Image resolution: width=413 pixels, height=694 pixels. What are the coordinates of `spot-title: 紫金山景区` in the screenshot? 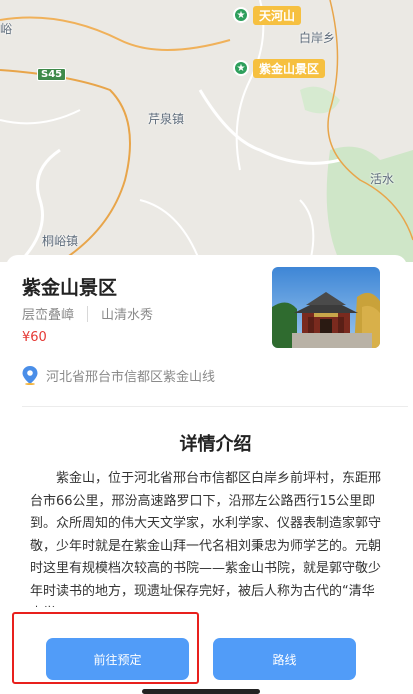 It's located at (70, 288).